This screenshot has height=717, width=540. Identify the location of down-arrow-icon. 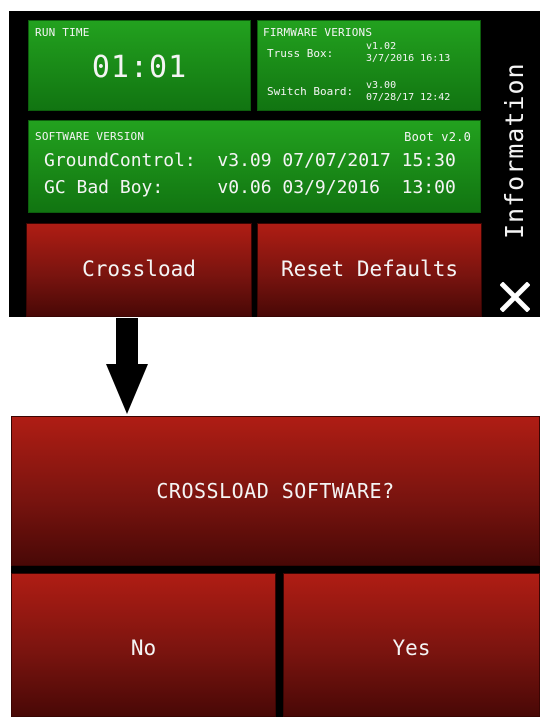
(127, 366).